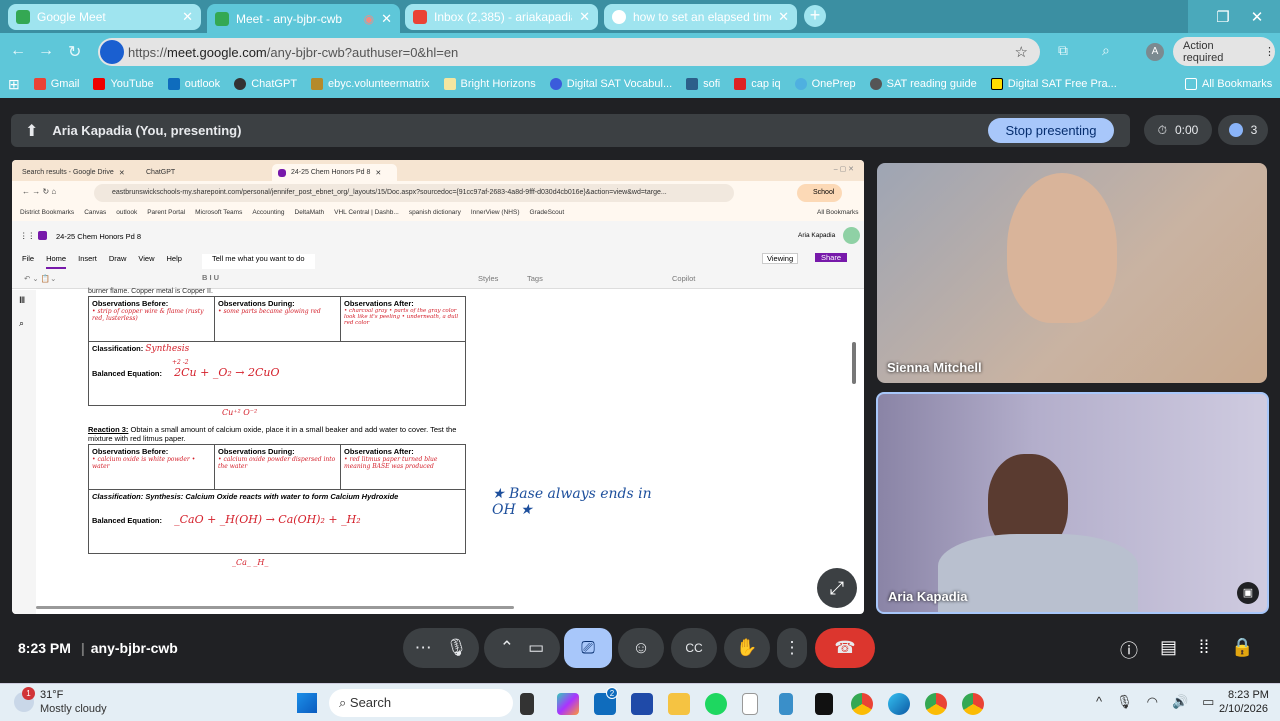  I want to click on spotify-icon, so click(716, 704).